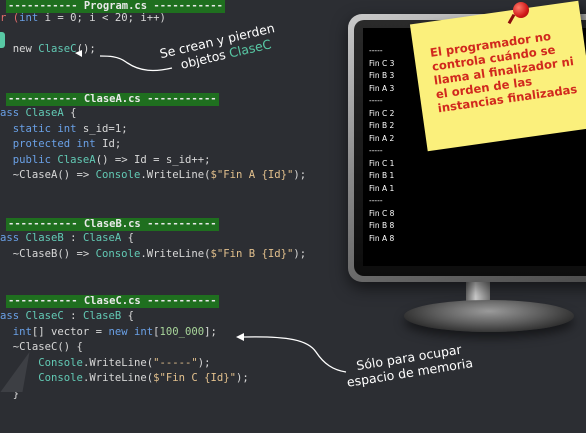  Describe the element at coordinates (382, 175) in the screenshot. I see `console-output-line: Fin B 1` at that location.